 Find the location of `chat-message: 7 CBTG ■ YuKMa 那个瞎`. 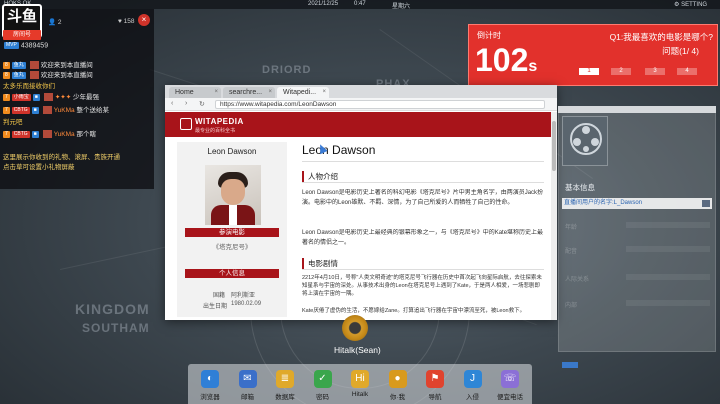

chat-message: 7 CBTG ■ YuKMa 那个瞎 is located at coordinates (49, 134).